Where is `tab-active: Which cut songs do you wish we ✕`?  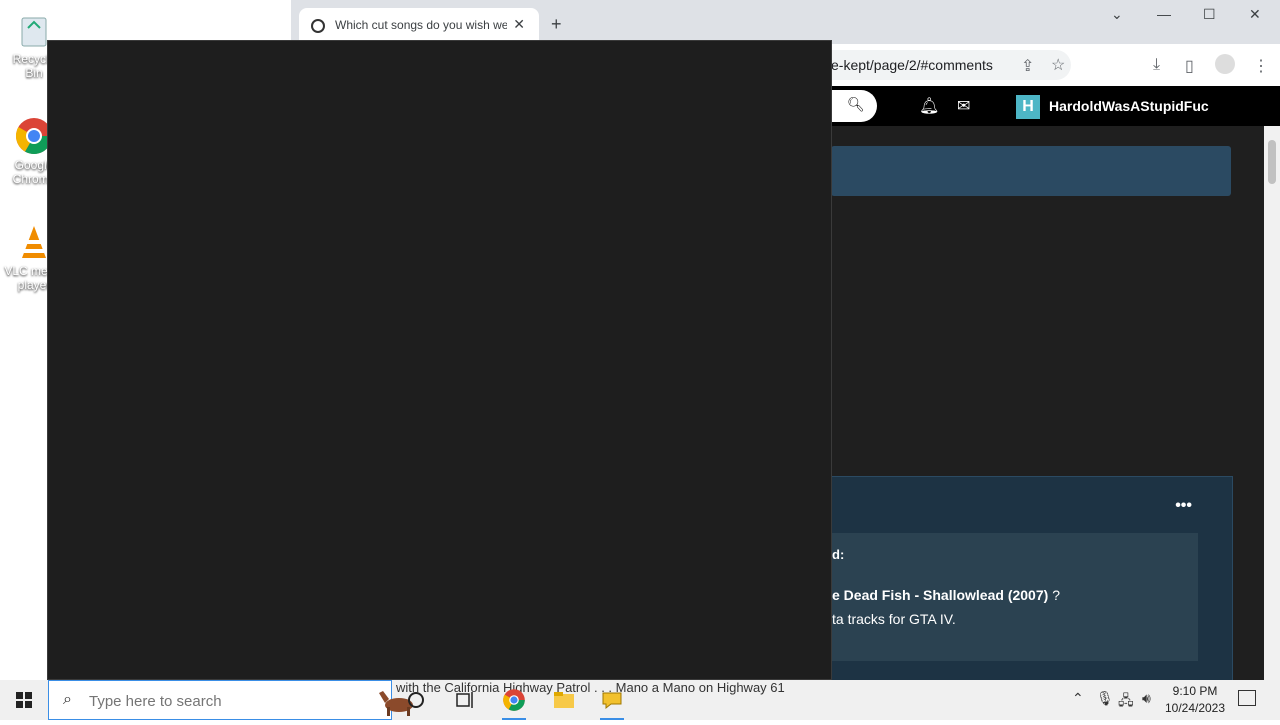
tab-active: Which cut songs do you wish we ✕ is located at coordinates (419, 26).